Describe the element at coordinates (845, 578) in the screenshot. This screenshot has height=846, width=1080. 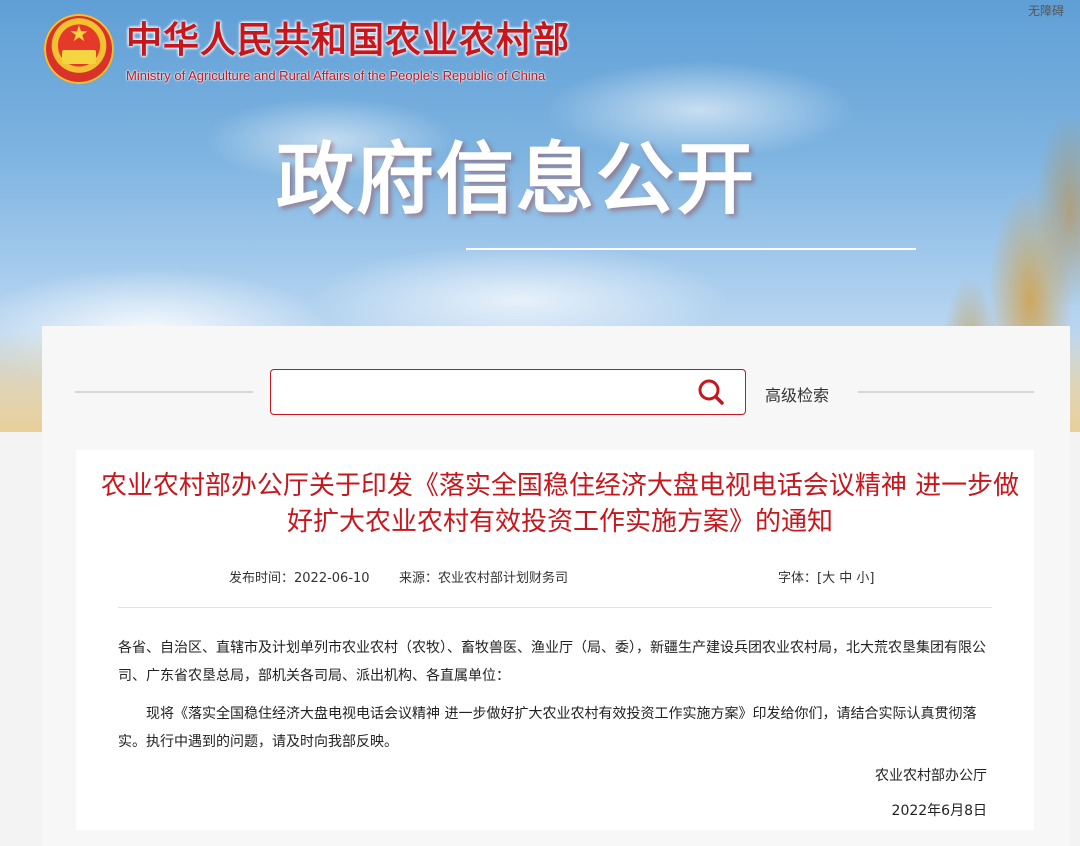
I see `font-size-medium: 中` at that location.